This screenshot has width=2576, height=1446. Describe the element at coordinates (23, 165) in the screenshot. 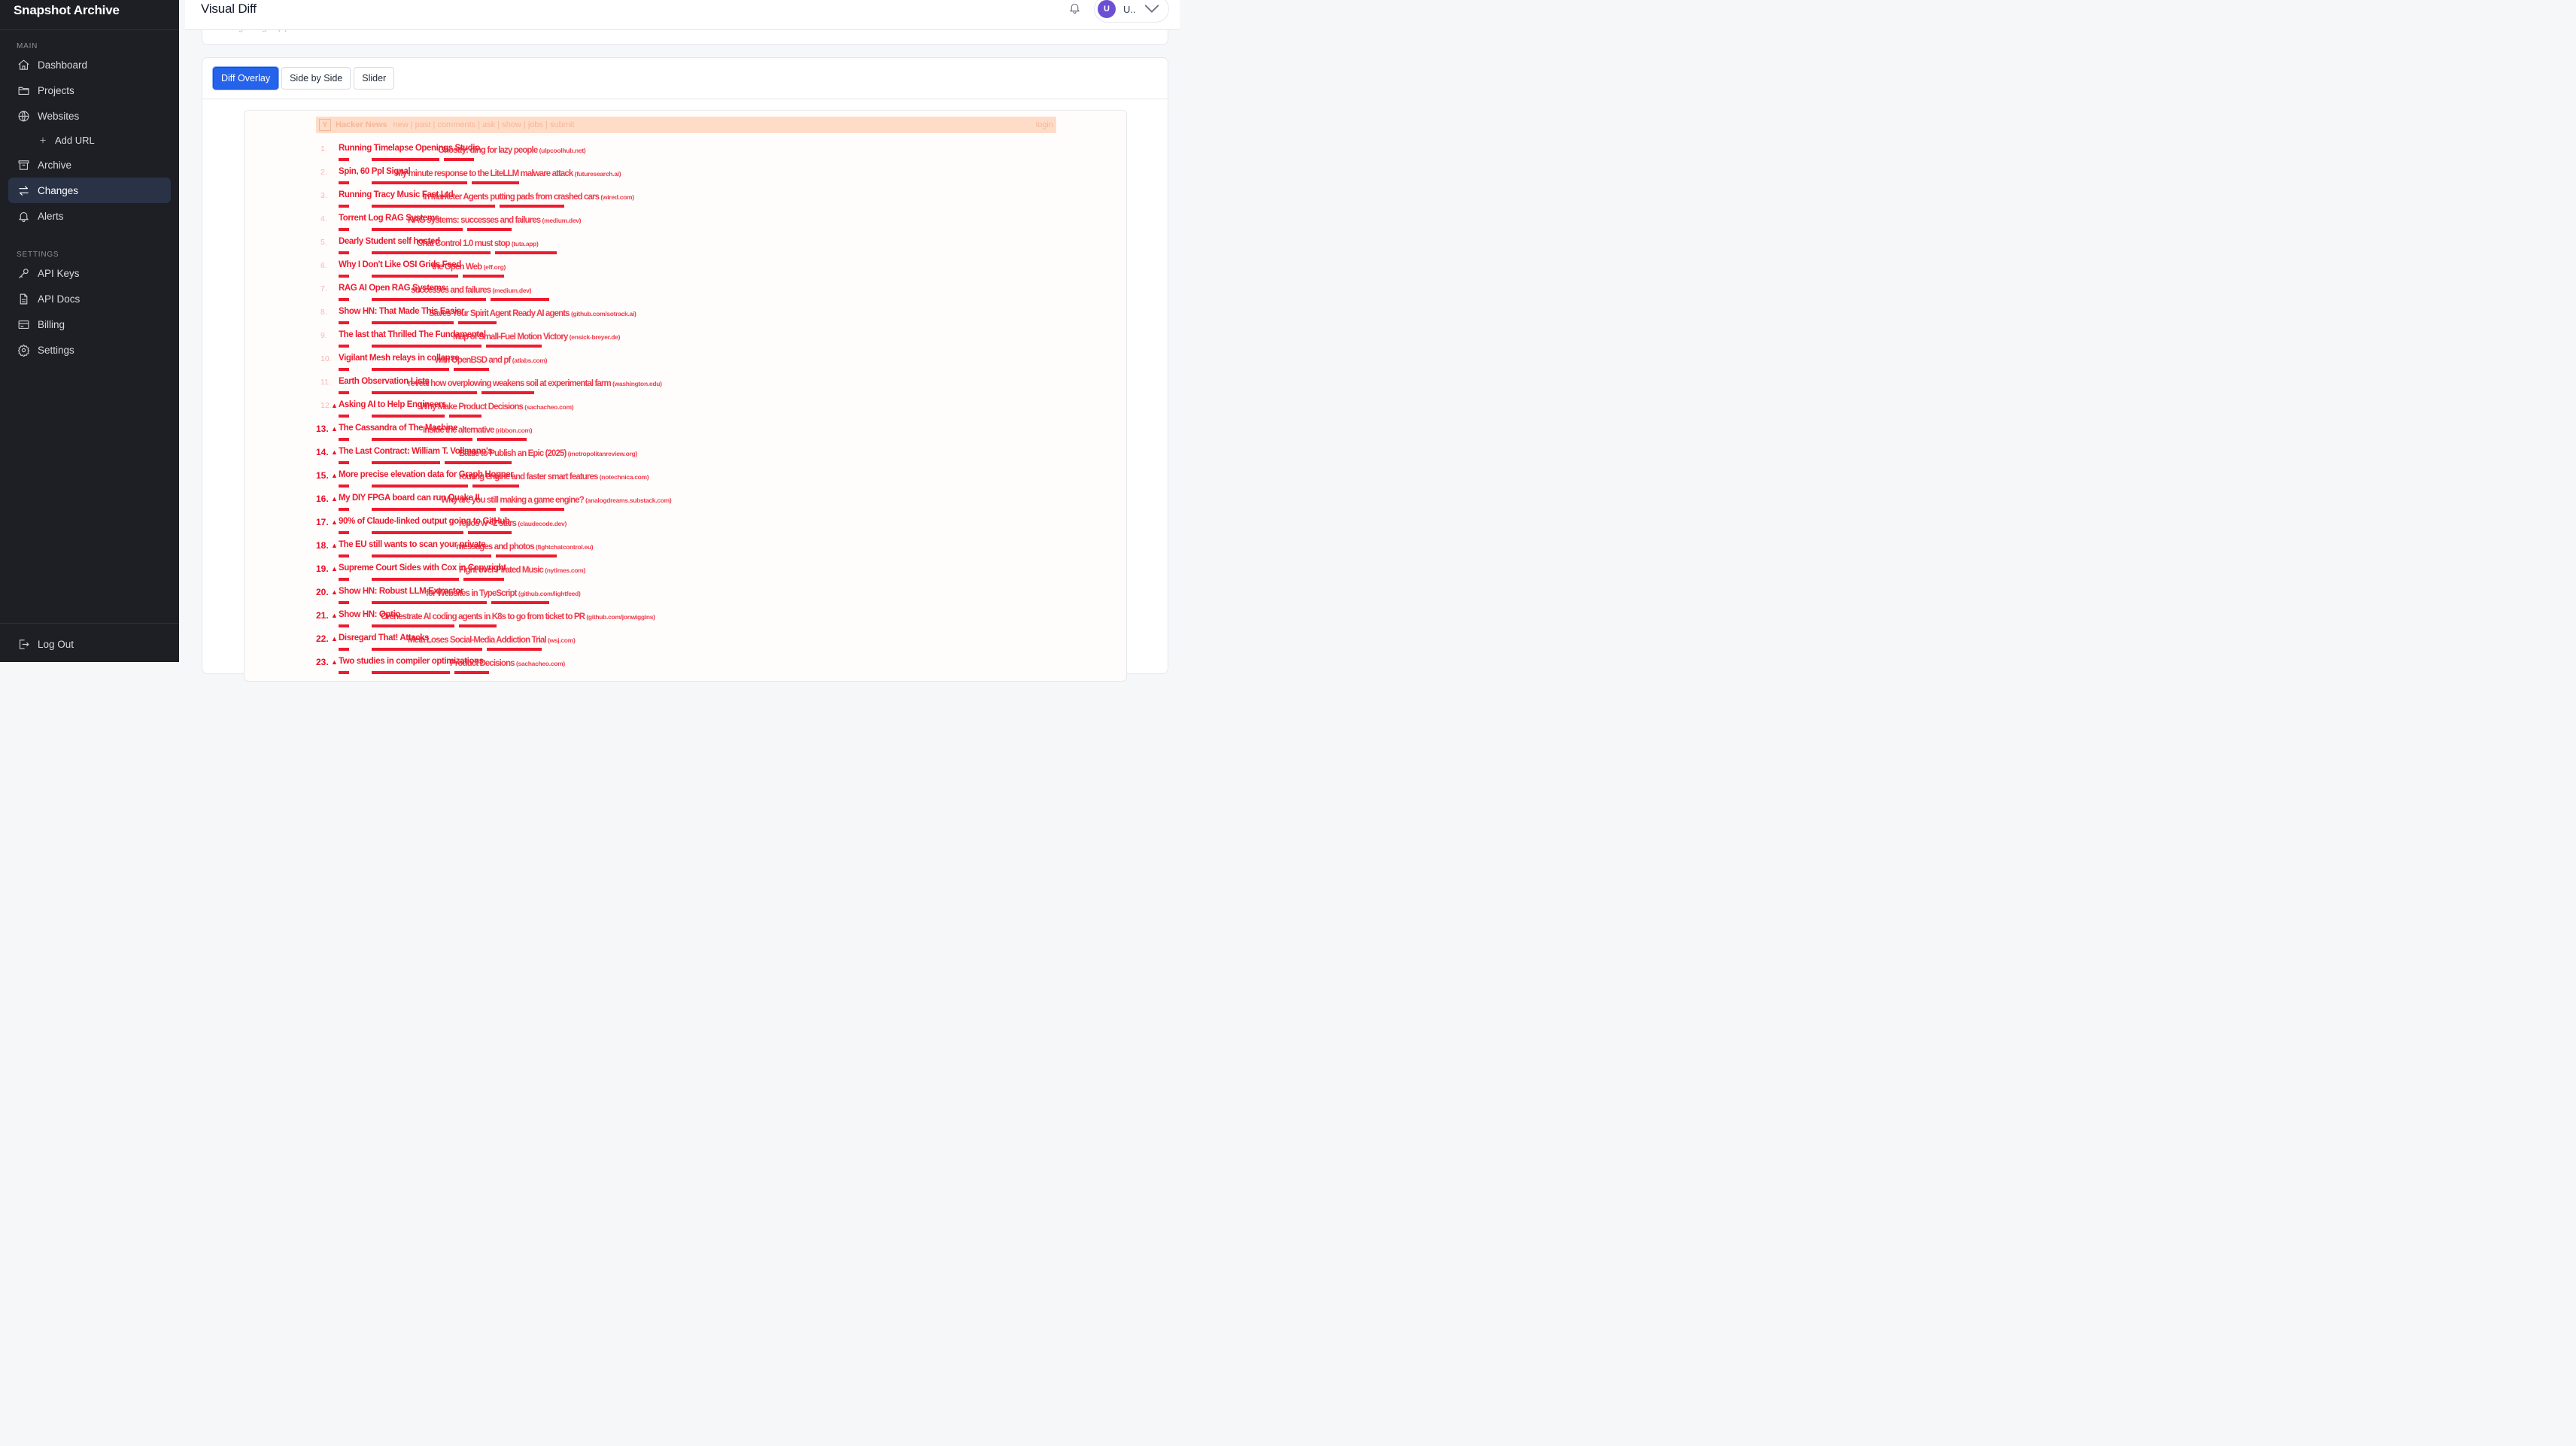

I see `archive-icon` at that location.